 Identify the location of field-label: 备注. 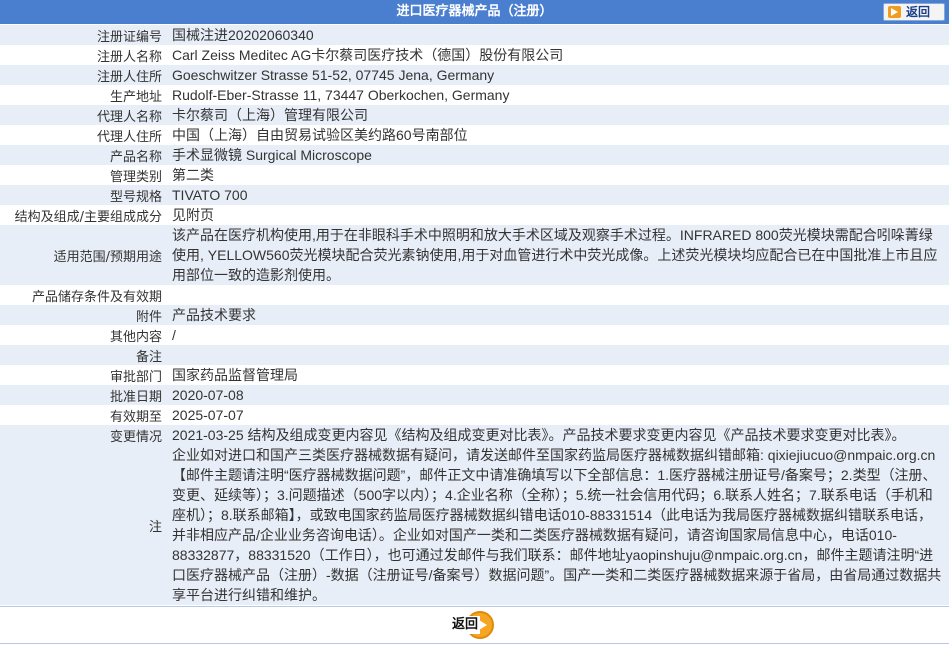
(83, 355).